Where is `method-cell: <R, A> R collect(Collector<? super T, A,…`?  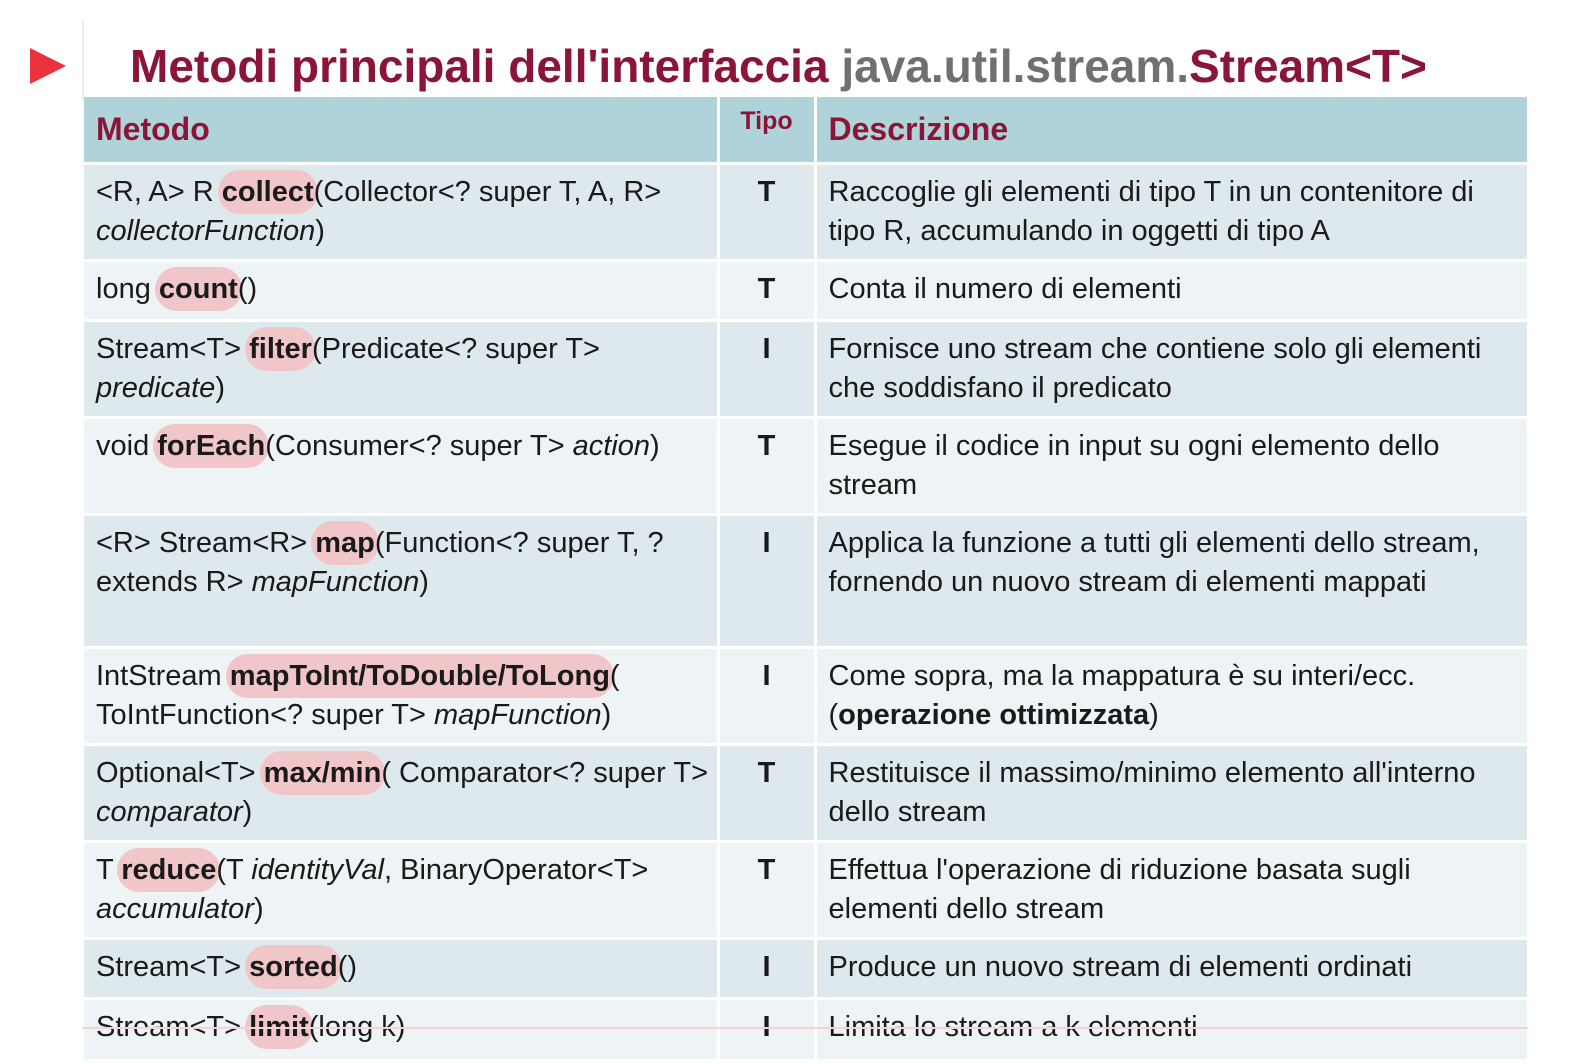
method-cell: <R, A> R collect(Collector<? super T, A,… is located at coordinates (402, 211).